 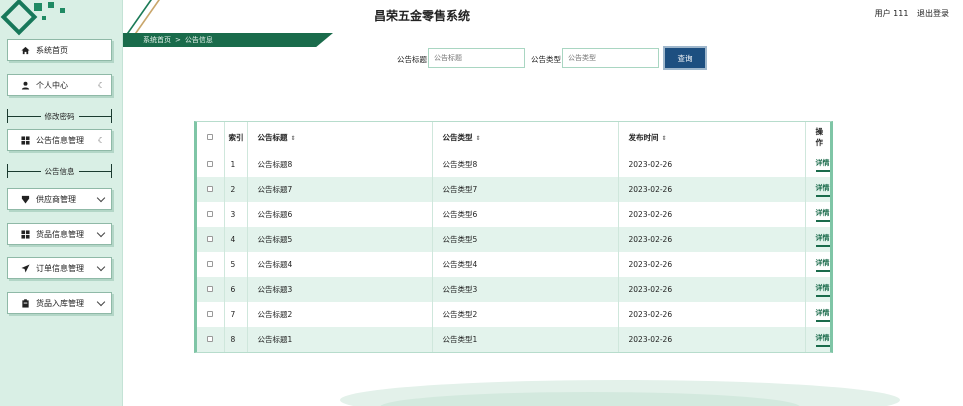 I want to click on cell-title: 公告标题5, so click(x=340, y=239).